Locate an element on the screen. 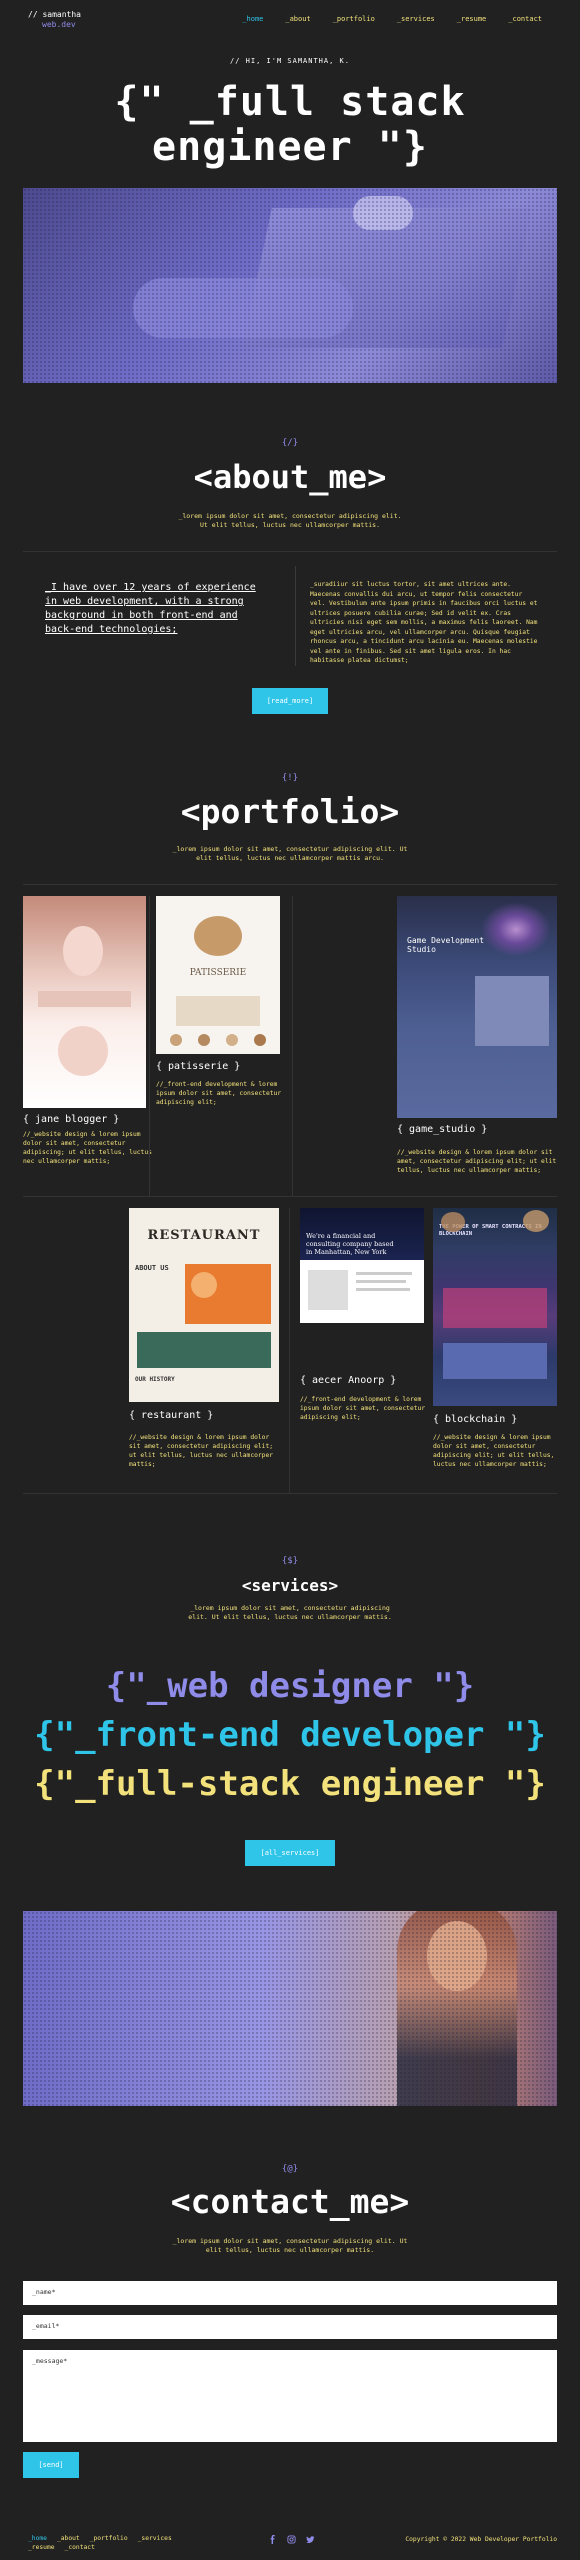  footer-nav-resume: _resume is located at coordinates (41, 2547).